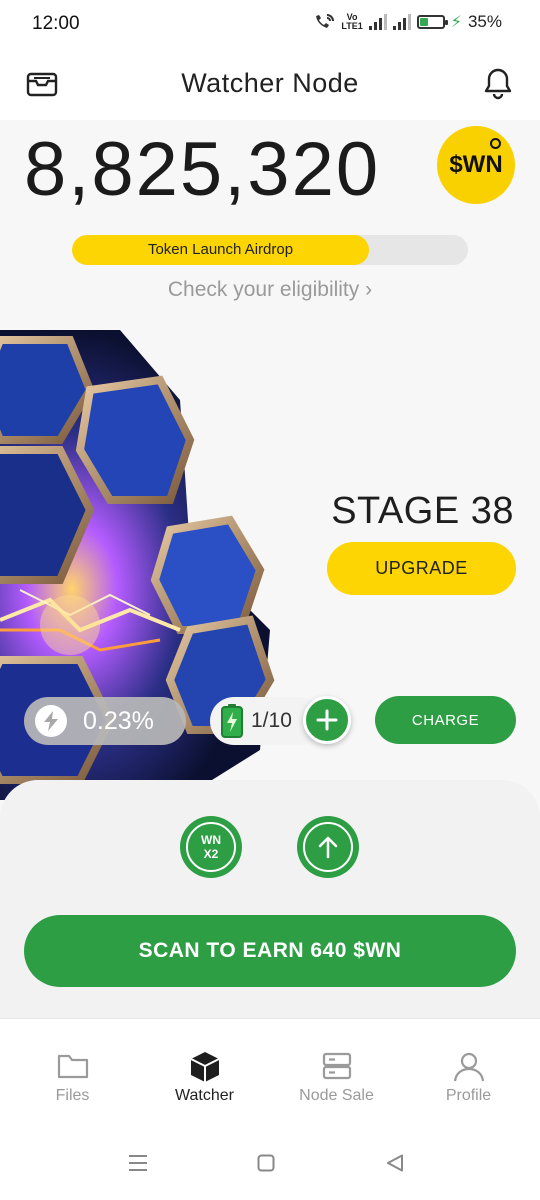  I want to click on battery-fill, so click(424, 22).